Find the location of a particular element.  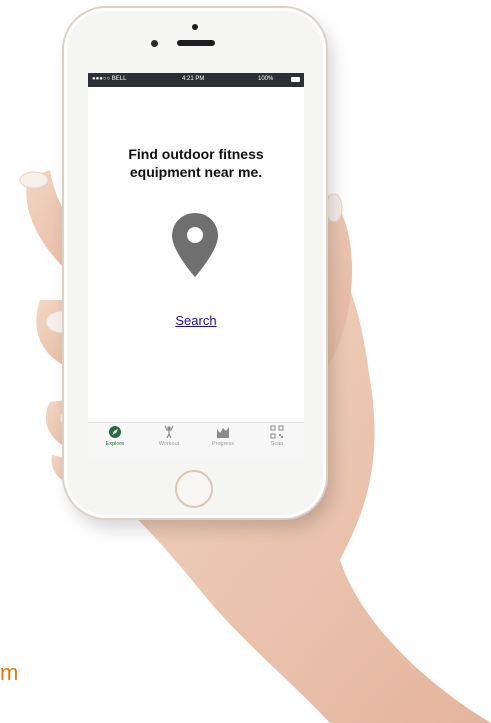

carrier-label: ●●●○○ BELL is located at coordinates (109, 79).